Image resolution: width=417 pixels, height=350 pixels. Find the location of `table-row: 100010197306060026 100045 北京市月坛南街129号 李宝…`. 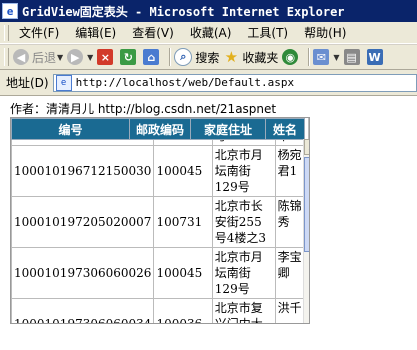

table-row: 100010197306060026 100045 北京市月坛南街129号 李宝… is located at coordinates (160, 273).